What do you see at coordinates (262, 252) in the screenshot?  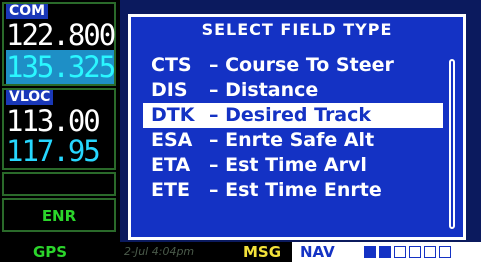 I see `msg-annunciator: MSG` at bounding box center [262, 252].